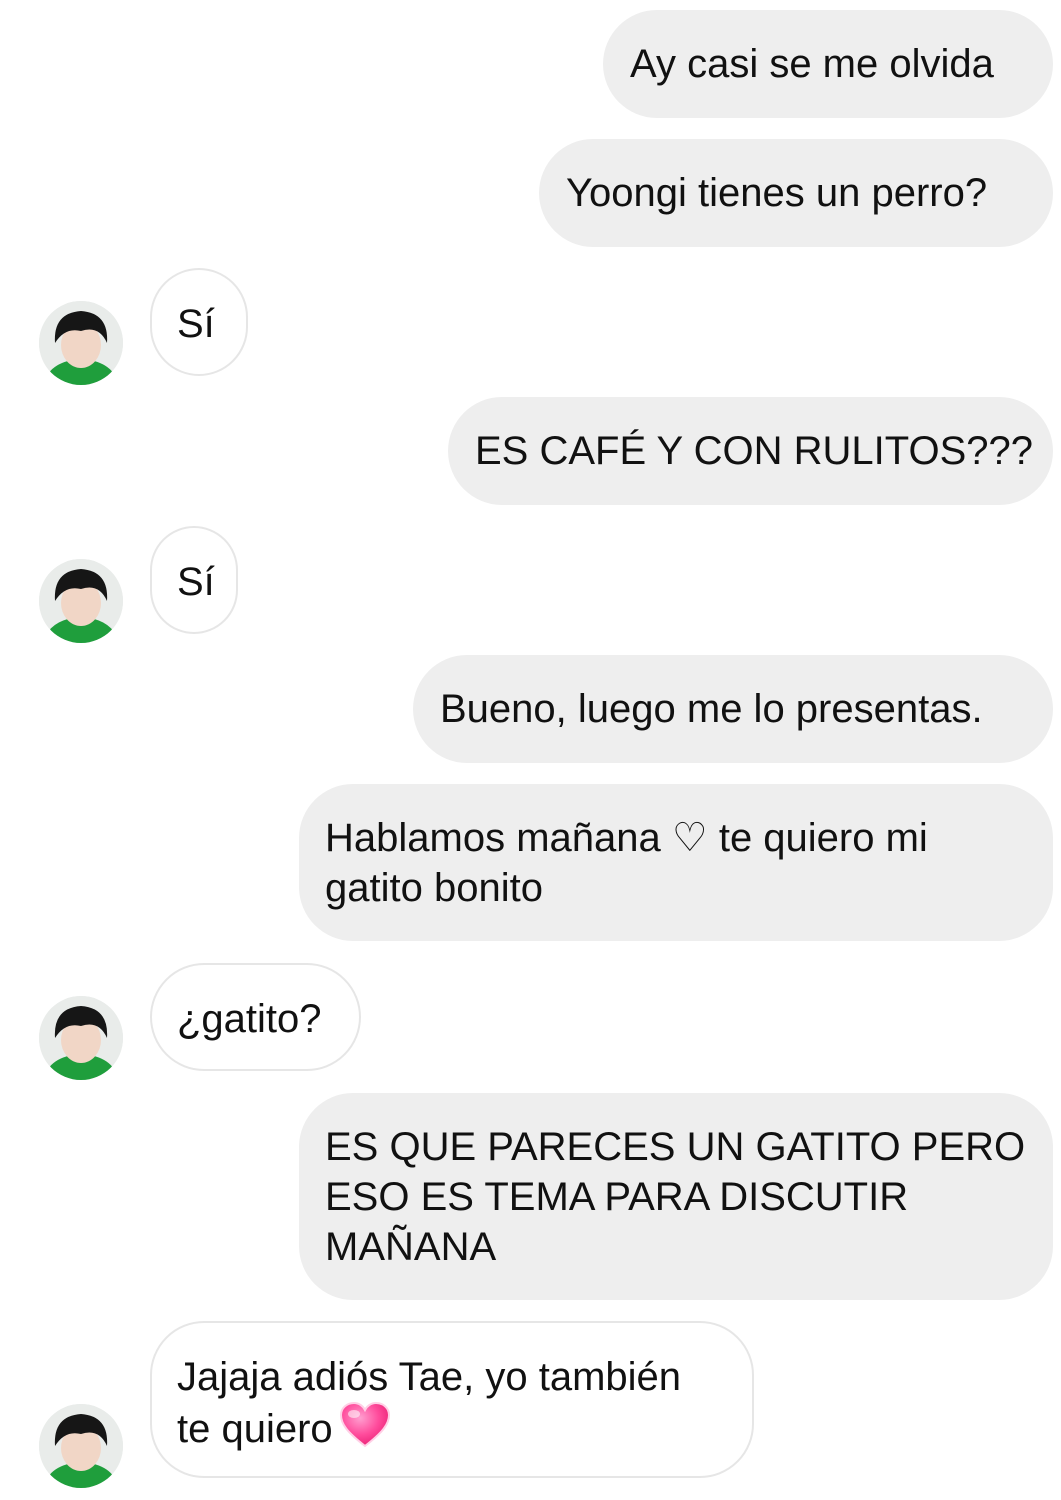 Image resolution: width=1061 pixels, height=1500 pixels. I want to click on message-text-line: ES QUE PARECES UN GATITO PERO, so click(675, 1147).